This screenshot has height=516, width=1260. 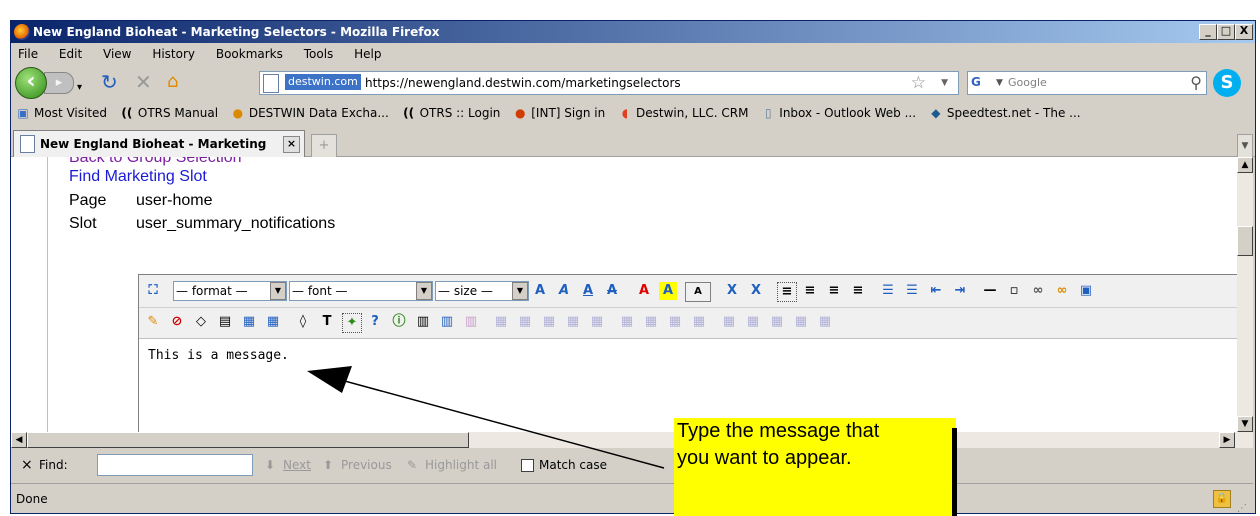 I want to click on paragraph-icon: ▤, so click(x=225, y=322).